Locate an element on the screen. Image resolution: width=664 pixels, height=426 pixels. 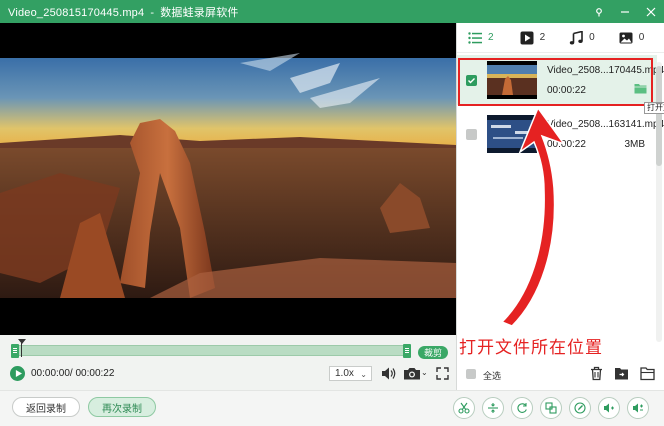
check-icon is located at coordinates (471, 81).